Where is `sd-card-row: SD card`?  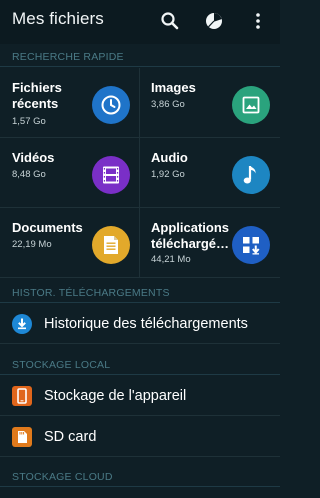 sd-card-row: SD card is located at coordinates (140, 437).